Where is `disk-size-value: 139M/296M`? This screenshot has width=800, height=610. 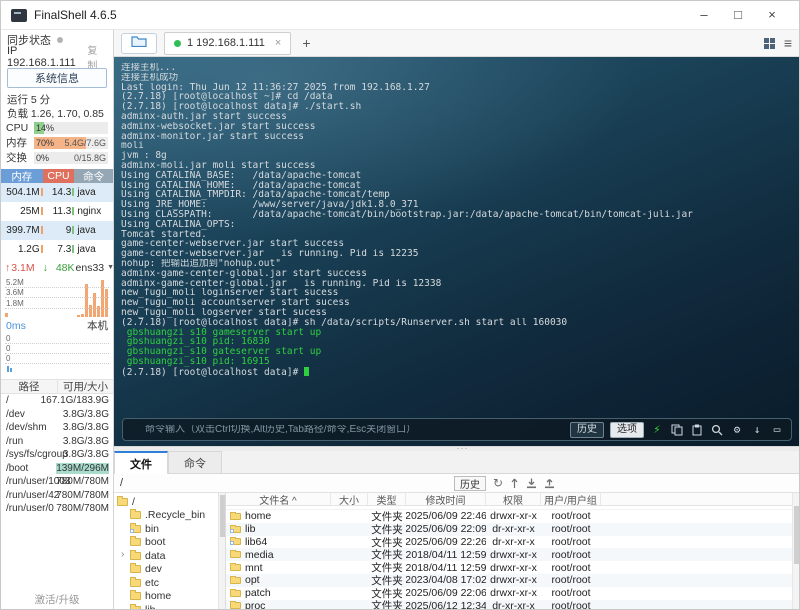 disk-size-value: 139M/296M is located at coordinates (82, 468).